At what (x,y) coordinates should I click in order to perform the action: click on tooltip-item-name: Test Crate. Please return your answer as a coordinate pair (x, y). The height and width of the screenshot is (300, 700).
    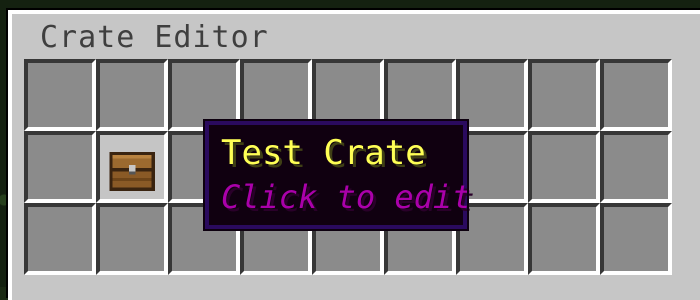
    Looking at the image, I should click on (323, 153).